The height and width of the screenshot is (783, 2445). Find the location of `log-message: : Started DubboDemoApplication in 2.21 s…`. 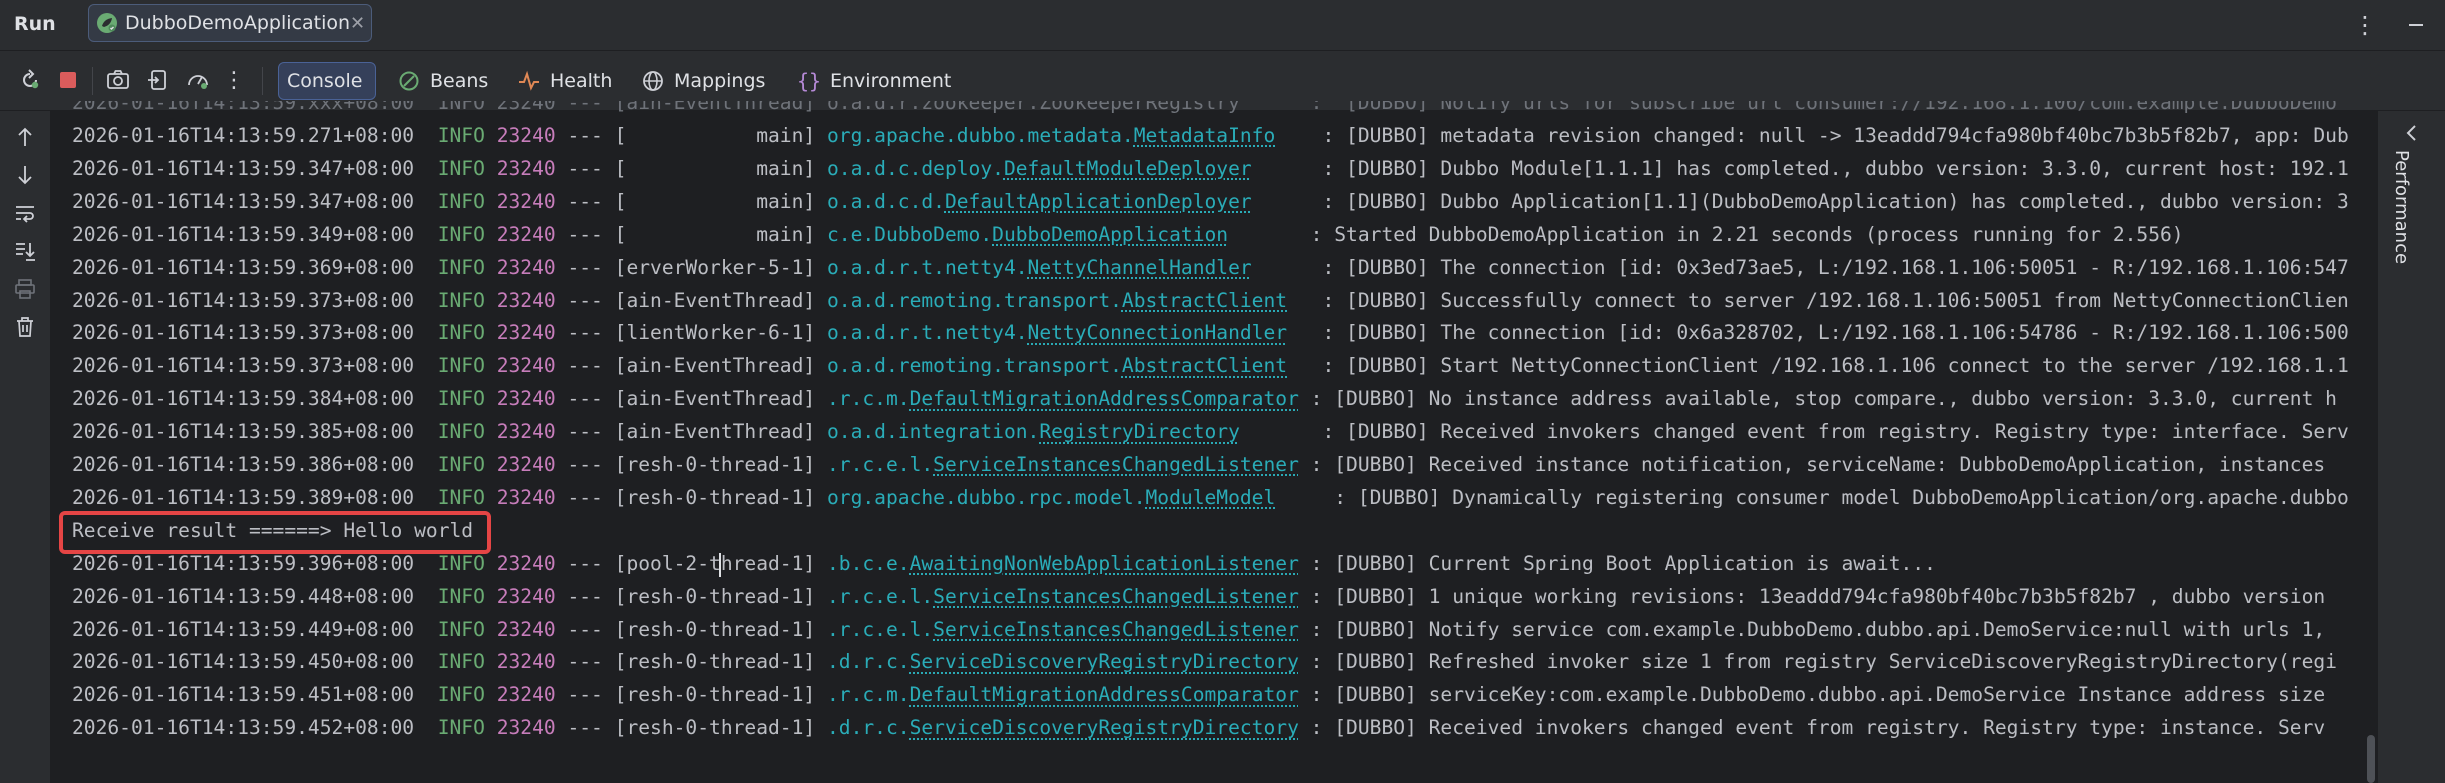

log-message: : Started DubboDemoApplication in 2.21 s… is located at coordinates (1747, 234).